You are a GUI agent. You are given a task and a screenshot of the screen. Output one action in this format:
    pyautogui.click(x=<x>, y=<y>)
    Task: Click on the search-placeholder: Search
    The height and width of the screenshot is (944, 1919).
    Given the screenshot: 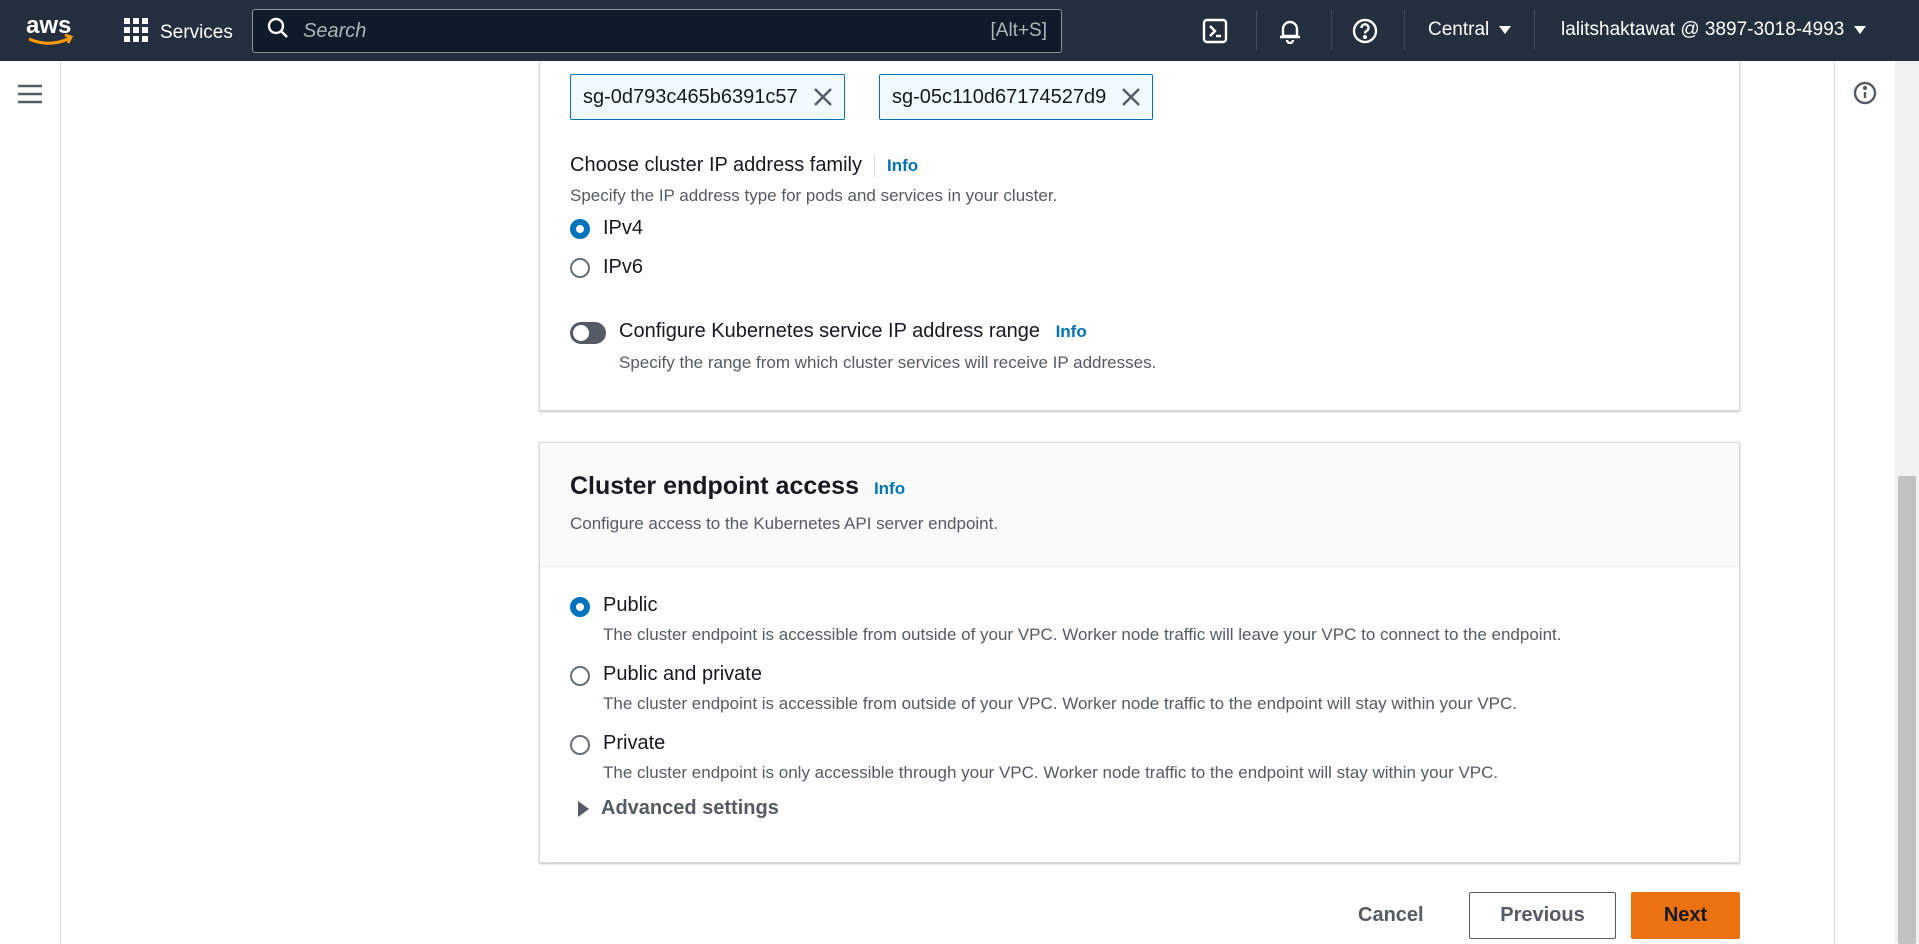 What is the action you would take?
    pyautogui.click(x=335, y=30)
    